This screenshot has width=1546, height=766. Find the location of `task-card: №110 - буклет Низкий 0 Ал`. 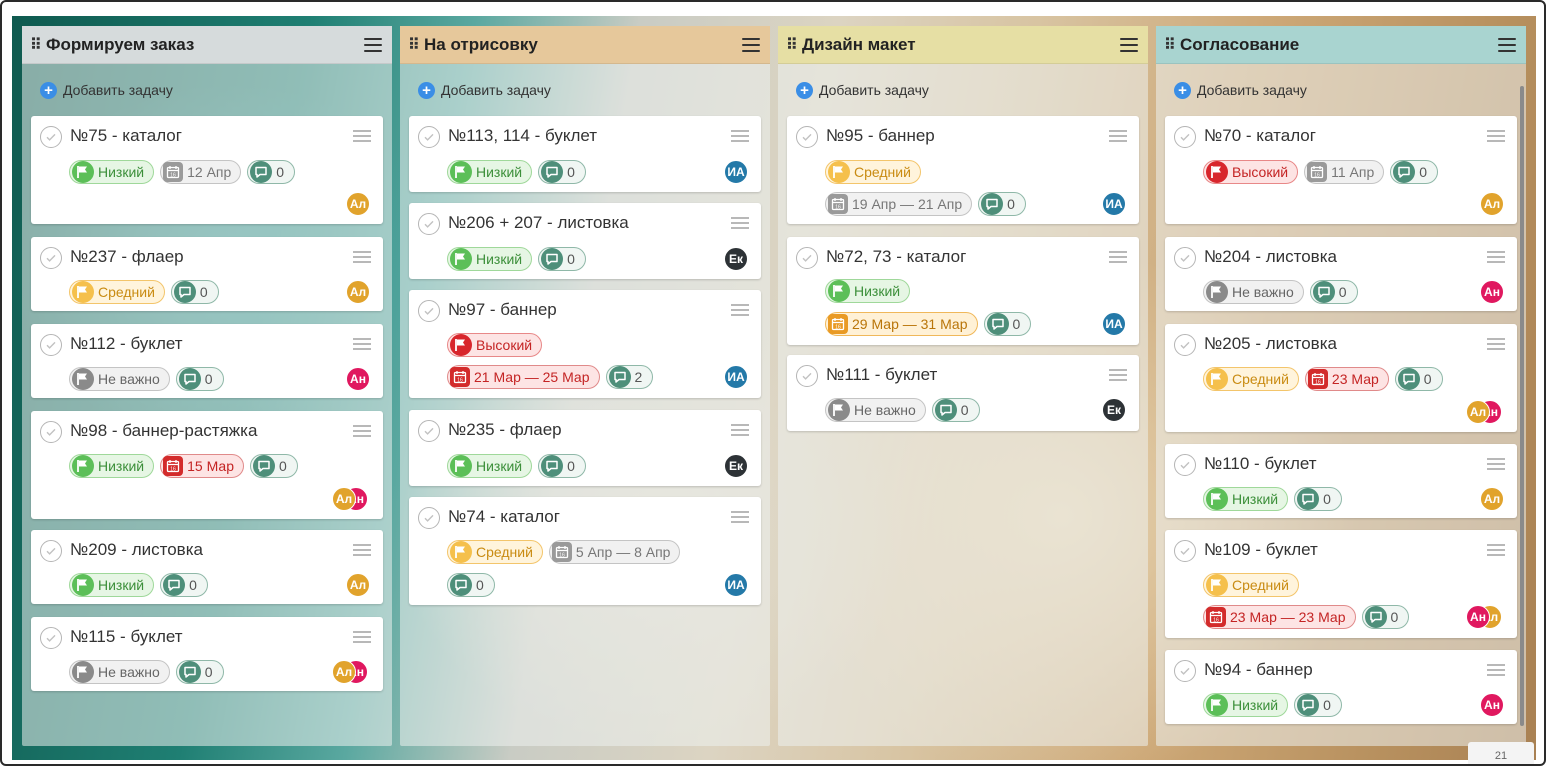

task-card: №110 - буклет Низкий 0 Ал is located at coordinates (1341, 481).